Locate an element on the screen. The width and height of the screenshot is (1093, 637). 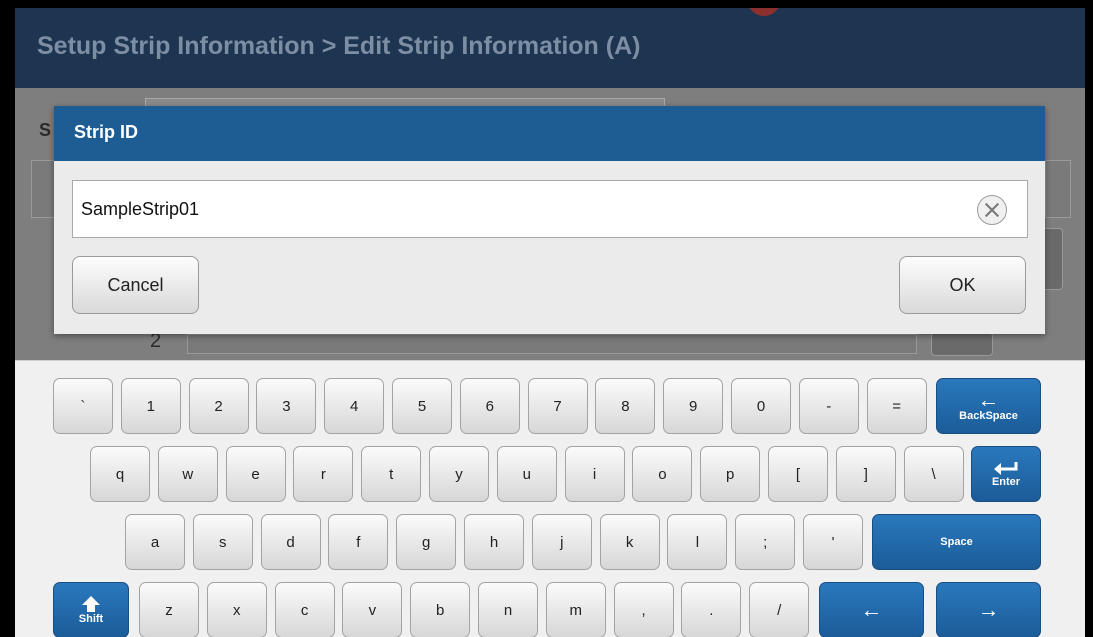
arrow-right-key: → is located at coordinates (988, 609).